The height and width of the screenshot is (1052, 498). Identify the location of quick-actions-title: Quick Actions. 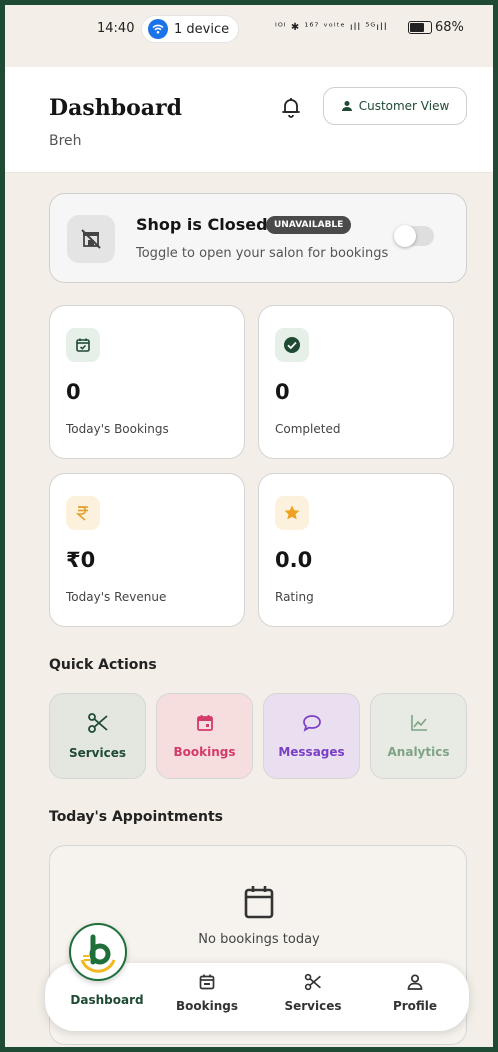
(103, 665).